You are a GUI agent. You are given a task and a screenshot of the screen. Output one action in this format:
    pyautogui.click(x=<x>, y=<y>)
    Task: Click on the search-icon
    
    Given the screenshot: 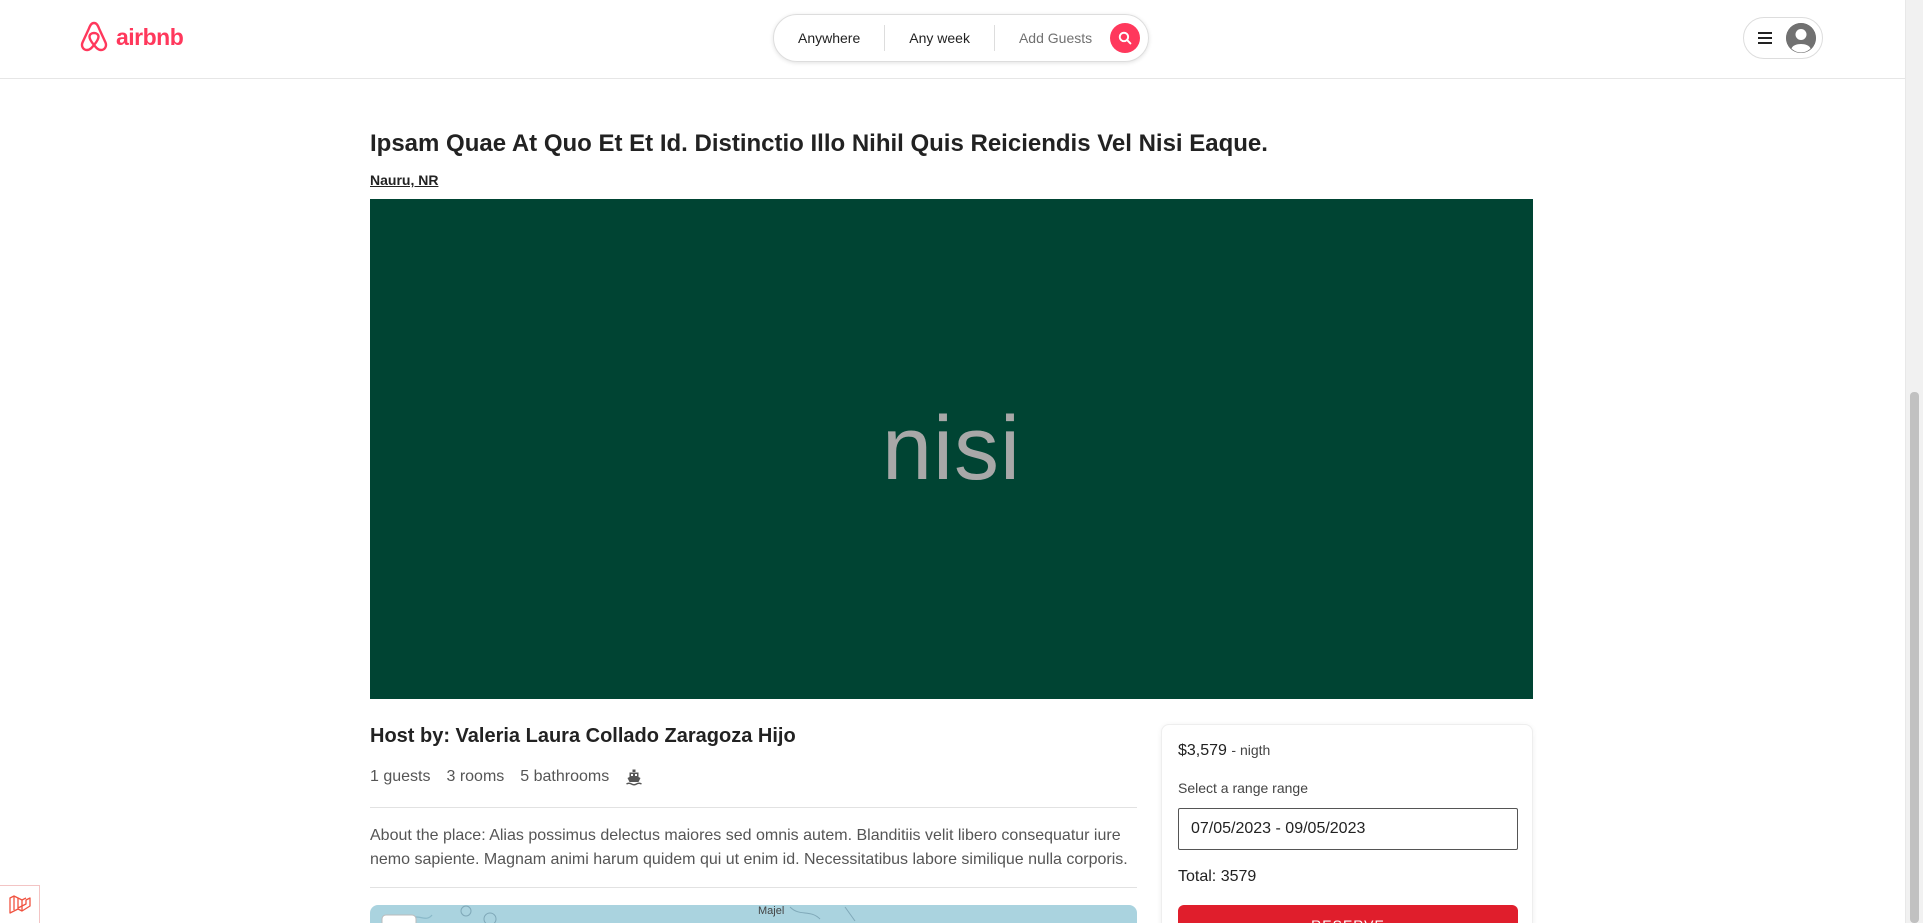 What is the action you would take?
    pyautogui.click(x=1125, y=38)
    